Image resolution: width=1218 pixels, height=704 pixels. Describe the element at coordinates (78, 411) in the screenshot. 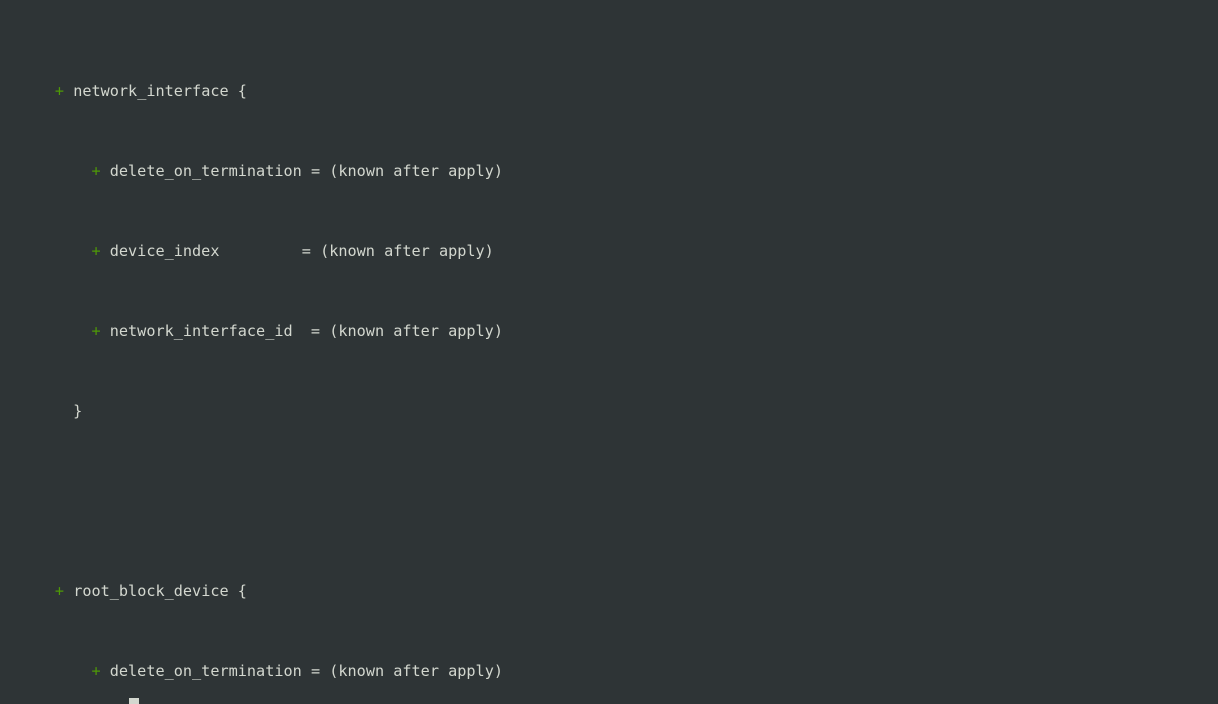

I see `block-close-brace: }` at that location.